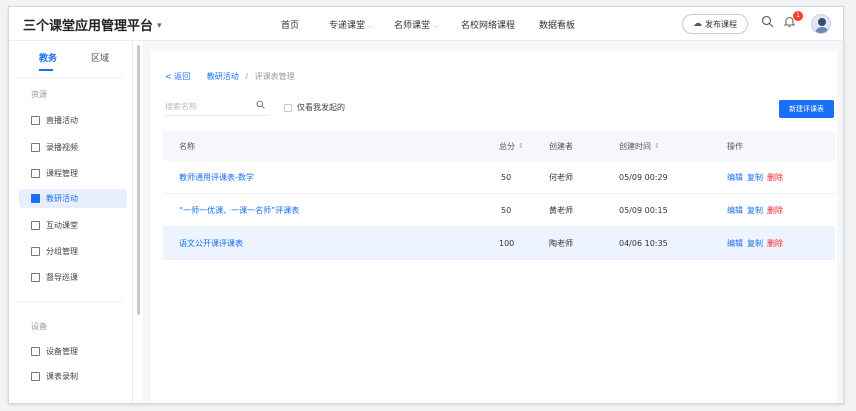 Image resolution: width=856 pixels, height=411 pixels. I want to click on tab-region: 区域, so click(100, 57).